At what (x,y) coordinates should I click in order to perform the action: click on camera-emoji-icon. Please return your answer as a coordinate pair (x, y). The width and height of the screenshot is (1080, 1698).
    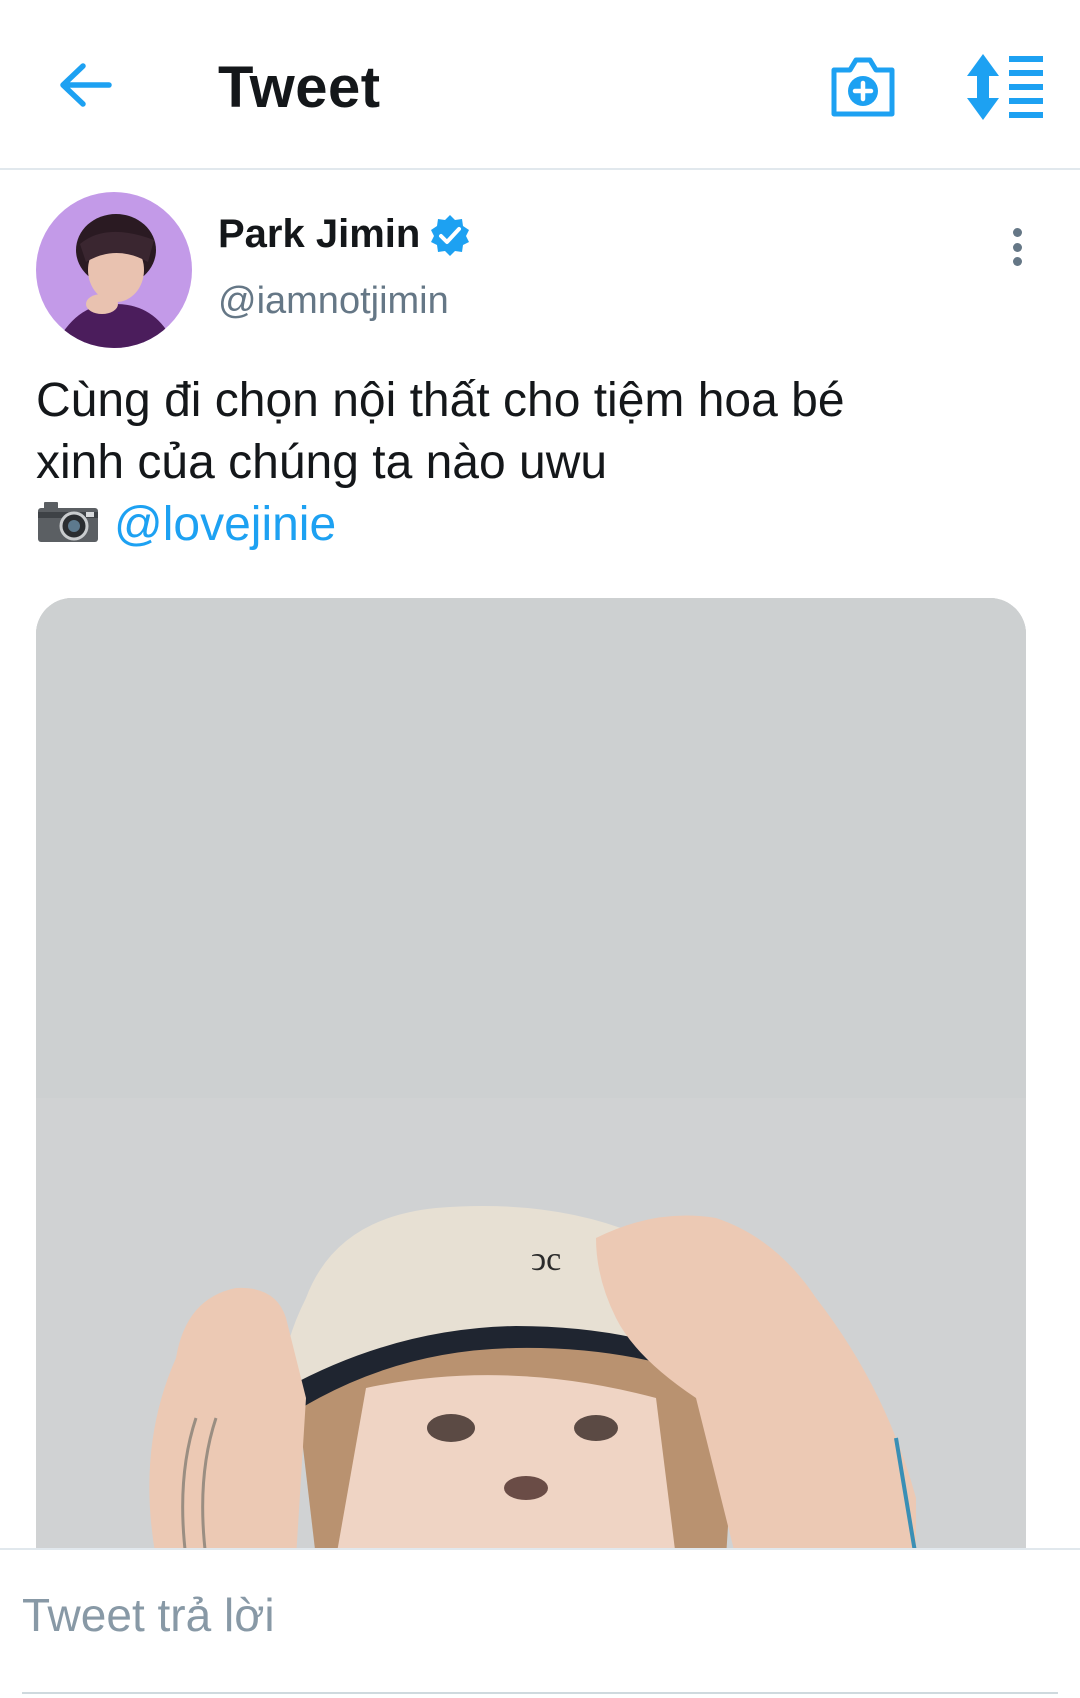
    Looking at the image, I should click on (68, 522).